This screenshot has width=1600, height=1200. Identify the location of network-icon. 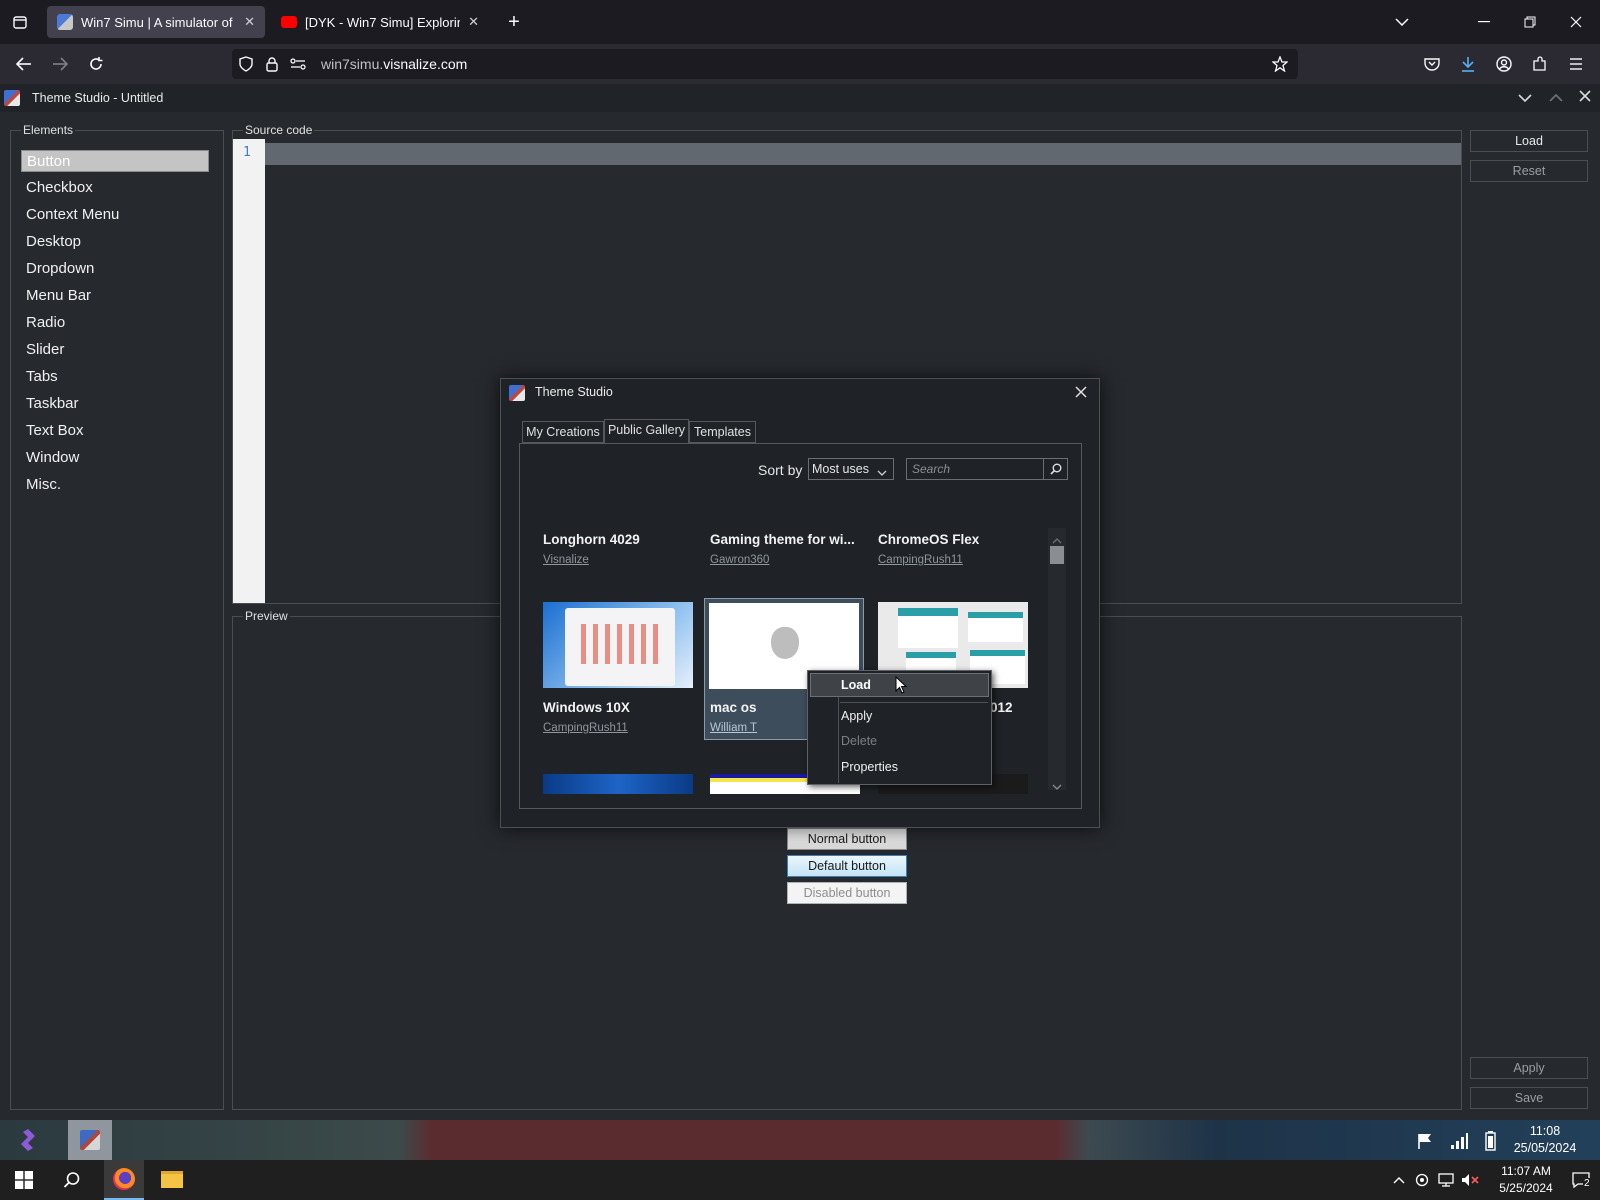
(1446, 1180).